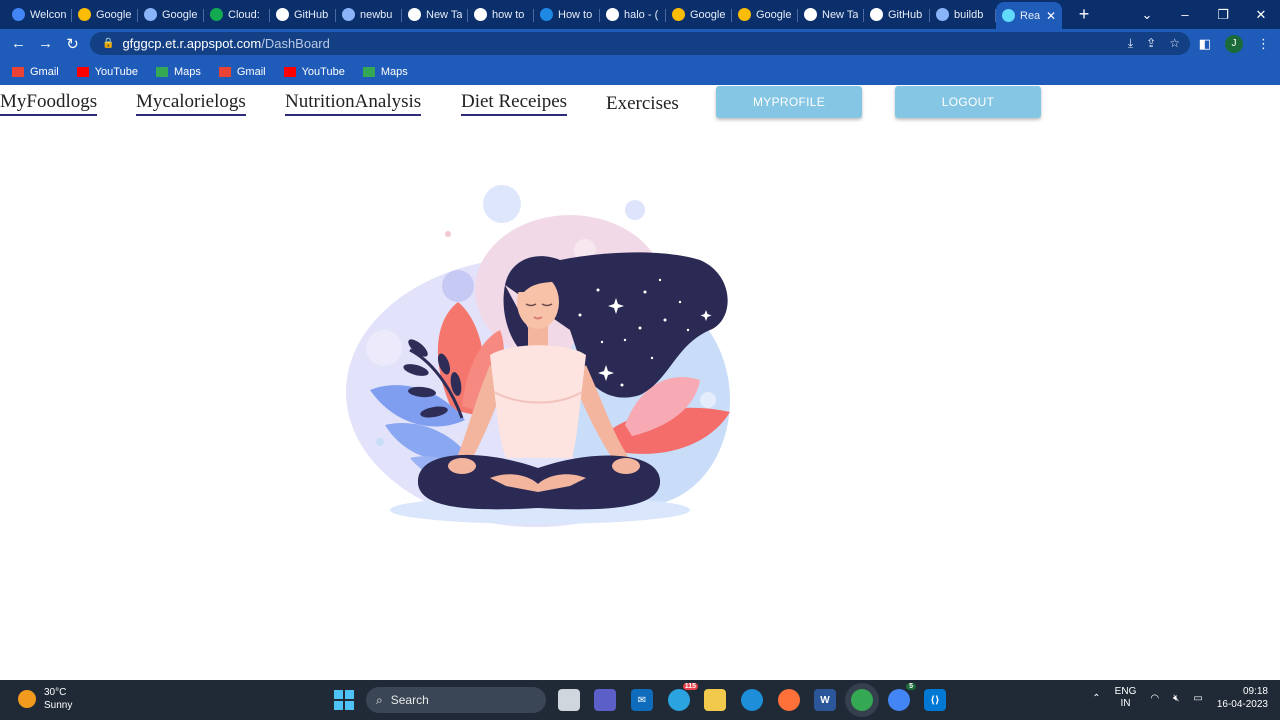 The width and height of the screenshot is (1280, 720). What do you see at coordinates (789, 700) in the screenshot?
I see `firefox-icon` at bounding box center [789, 700].